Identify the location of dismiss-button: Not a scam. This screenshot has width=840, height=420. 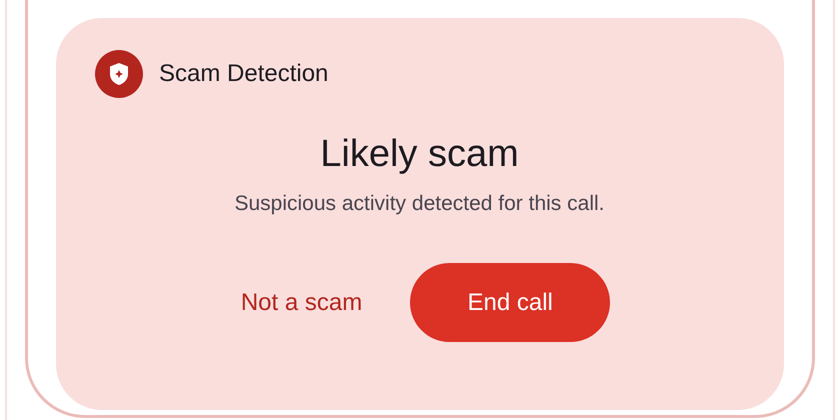
(301, 302).